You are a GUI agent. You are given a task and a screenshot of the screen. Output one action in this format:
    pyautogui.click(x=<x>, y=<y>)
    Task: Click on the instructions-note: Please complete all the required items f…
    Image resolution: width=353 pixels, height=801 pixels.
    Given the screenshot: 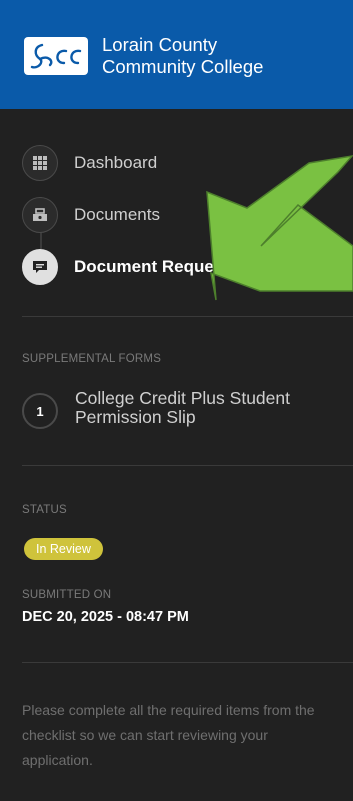 What is the action you would take?
    pyautogui.click(x=168, y=735)
    